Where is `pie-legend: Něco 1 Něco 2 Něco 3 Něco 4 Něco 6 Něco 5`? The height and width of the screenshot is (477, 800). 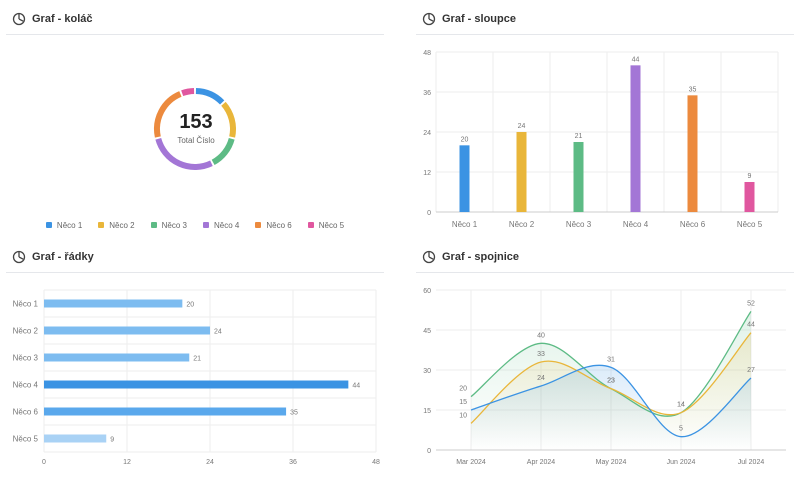
pie-legend: Něco 1 Něco 2 Něco 3 Něco 4 Něco 6 Něco 5 is located at coordinates (195, 225).